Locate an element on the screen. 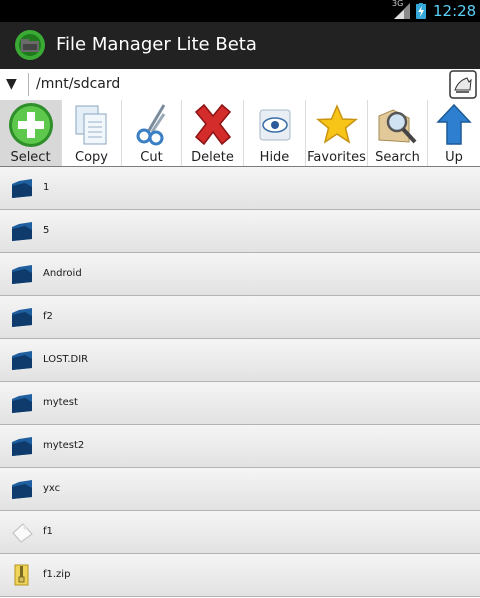  favorites-label: Favorites is located at coordinates (336, 157).